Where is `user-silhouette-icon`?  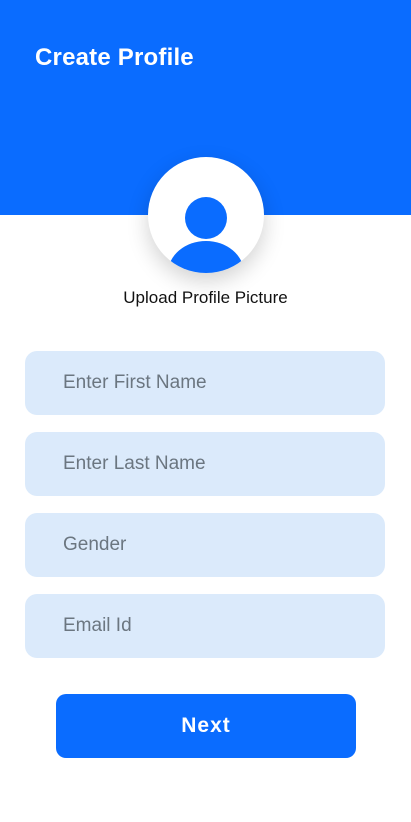 user-silhouette-icon is located at coordinates (206, 235).